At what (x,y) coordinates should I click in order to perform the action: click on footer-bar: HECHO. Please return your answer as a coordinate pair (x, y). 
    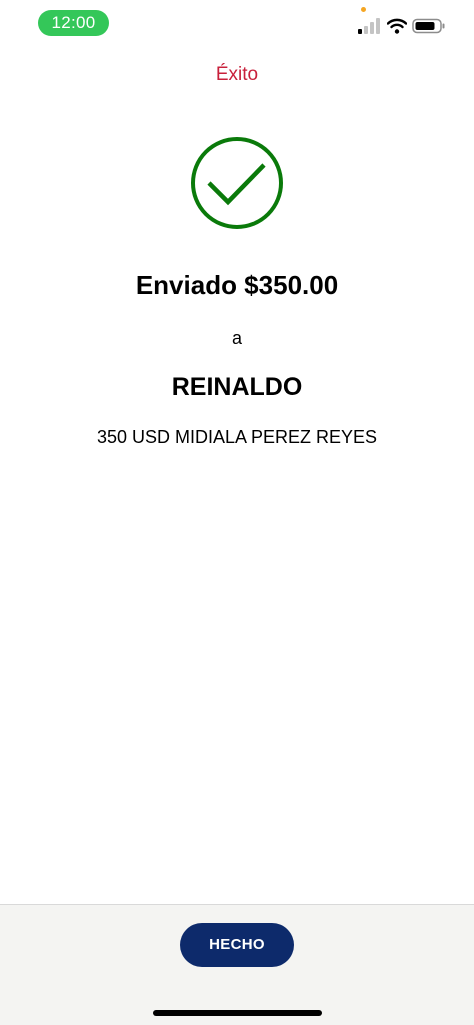
    Looking at the image, I should click on (237, 964).